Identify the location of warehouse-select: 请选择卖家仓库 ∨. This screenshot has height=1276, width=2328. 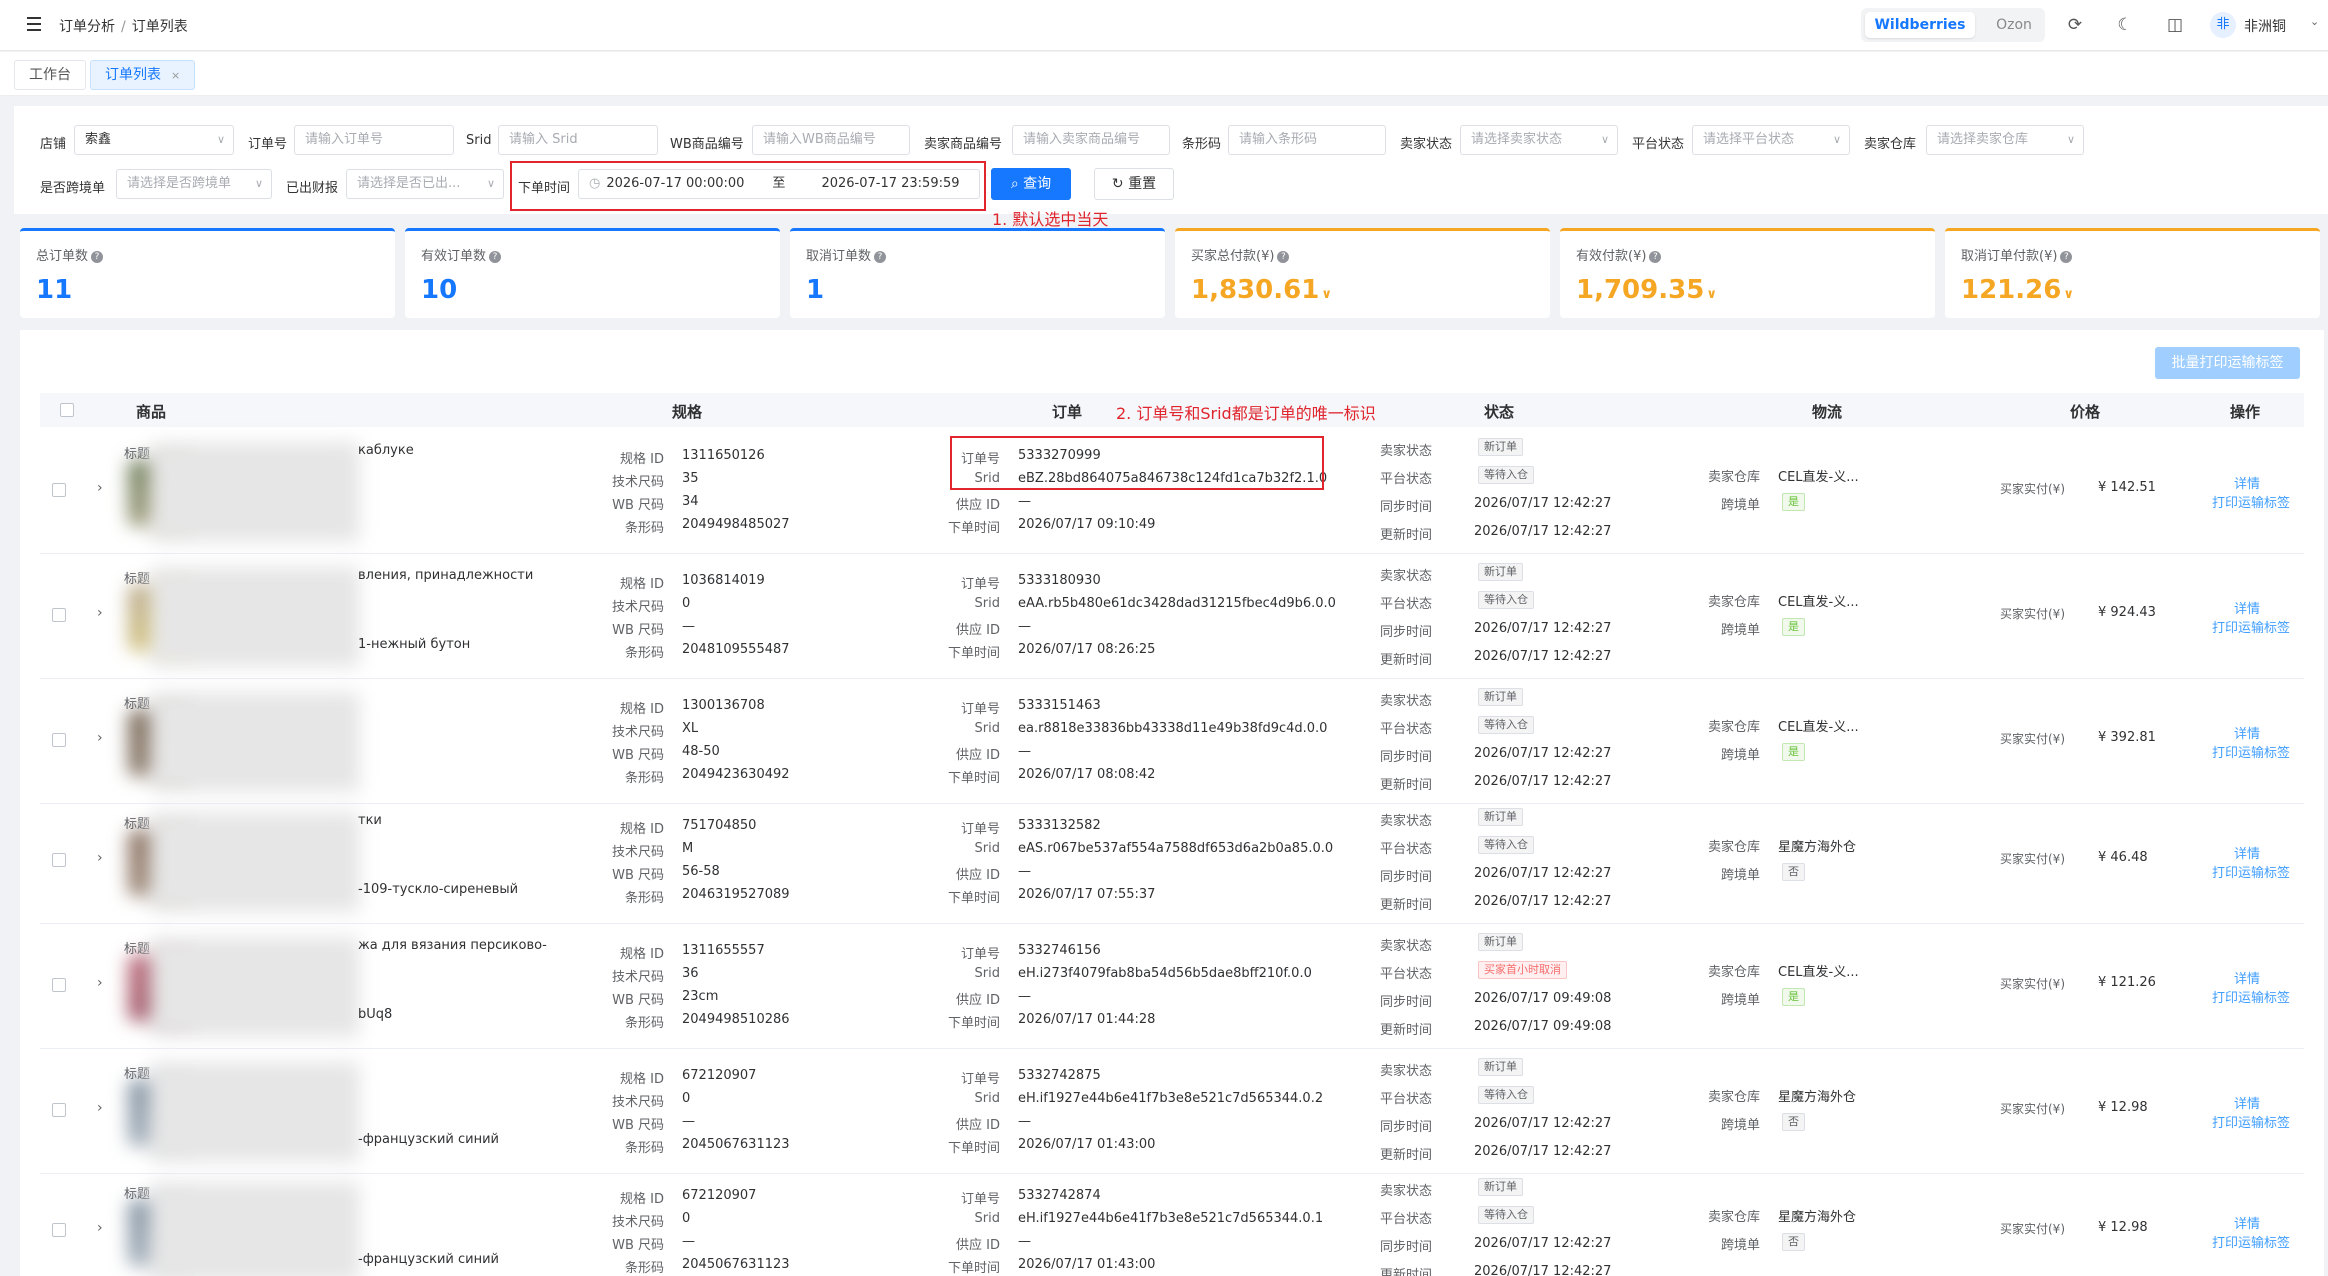
(2005, 140).